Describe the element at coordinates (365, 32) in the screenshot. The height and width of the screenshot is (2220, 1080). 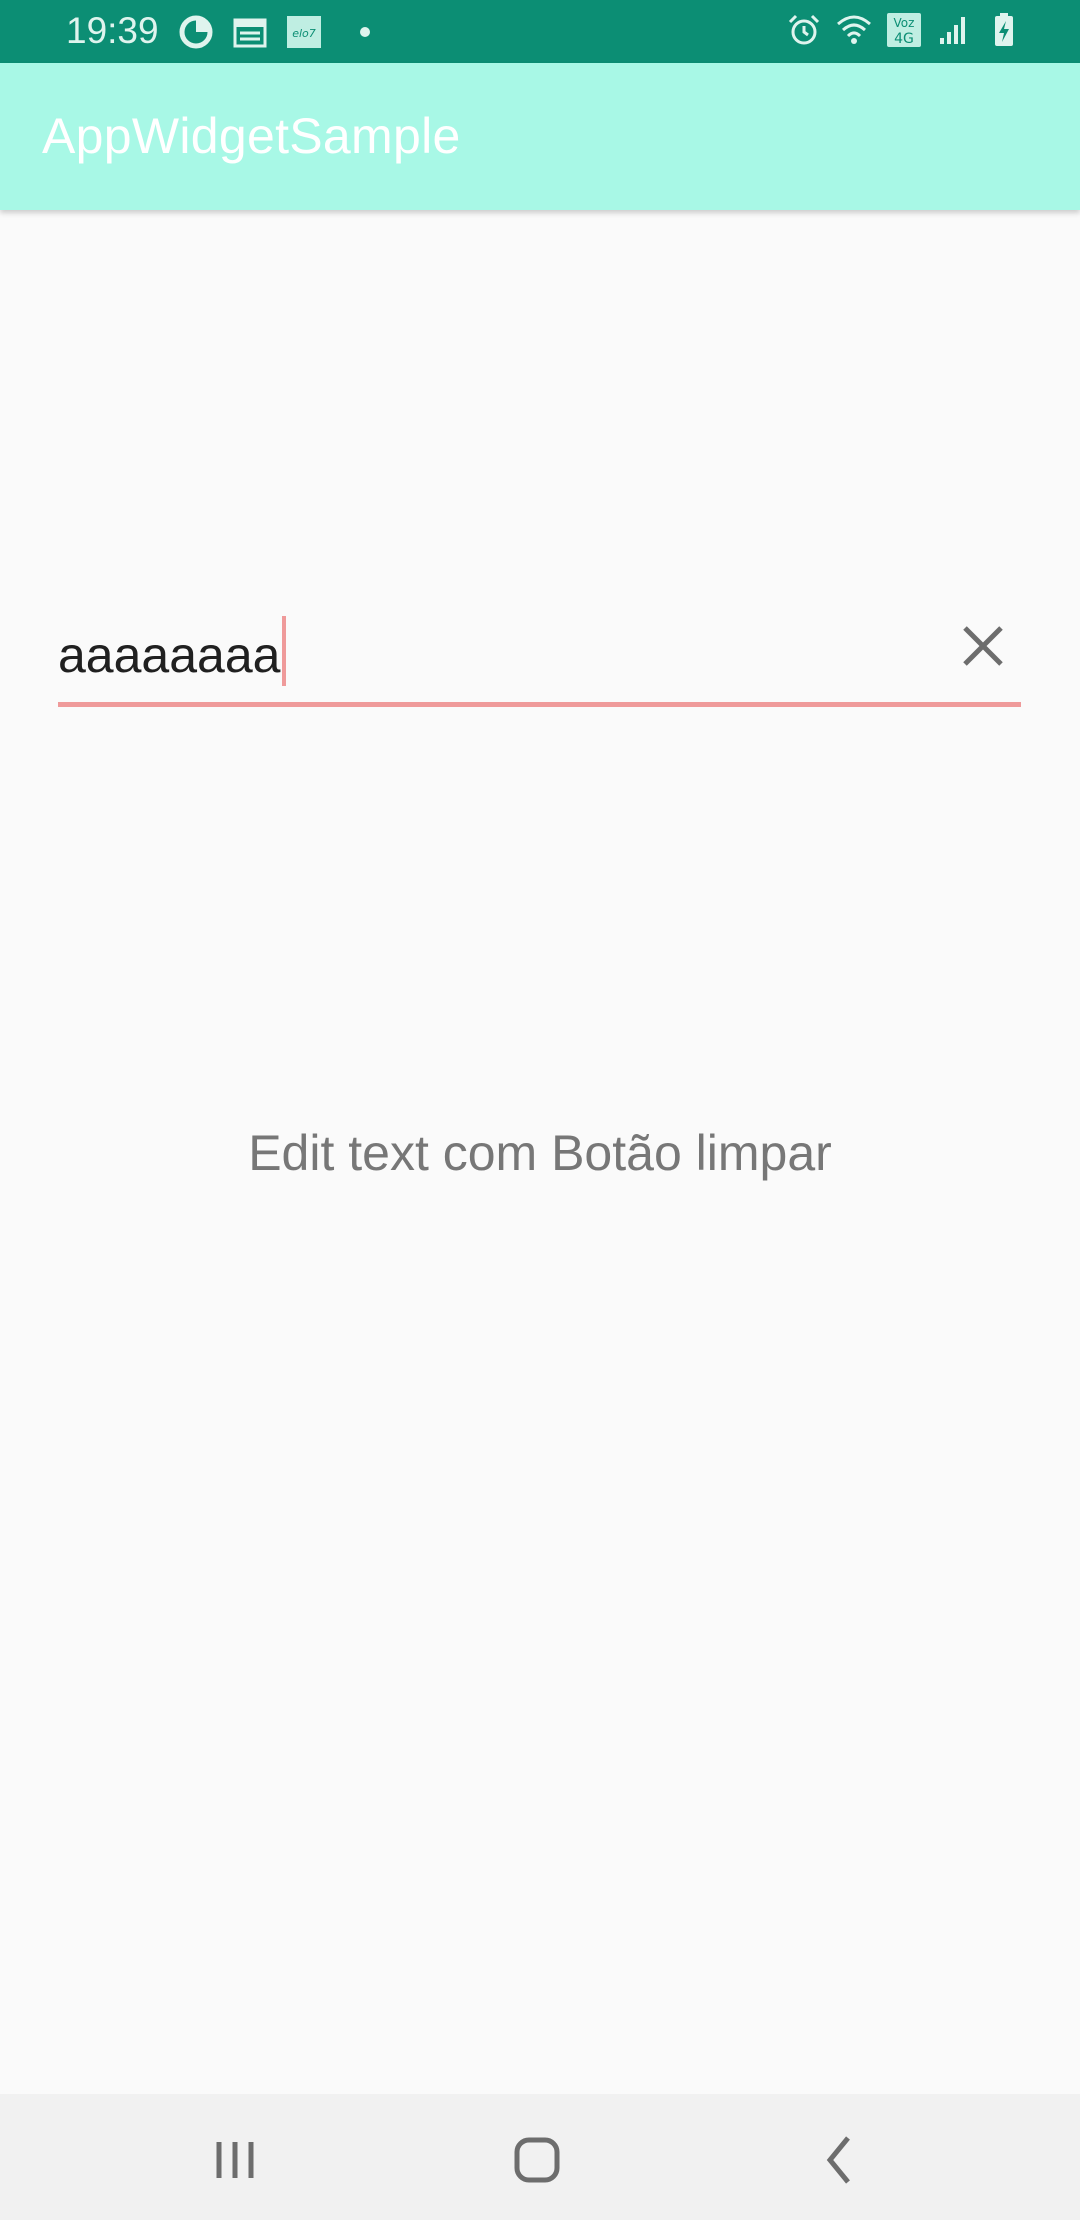
I see `notification-dot-icon` at that location.